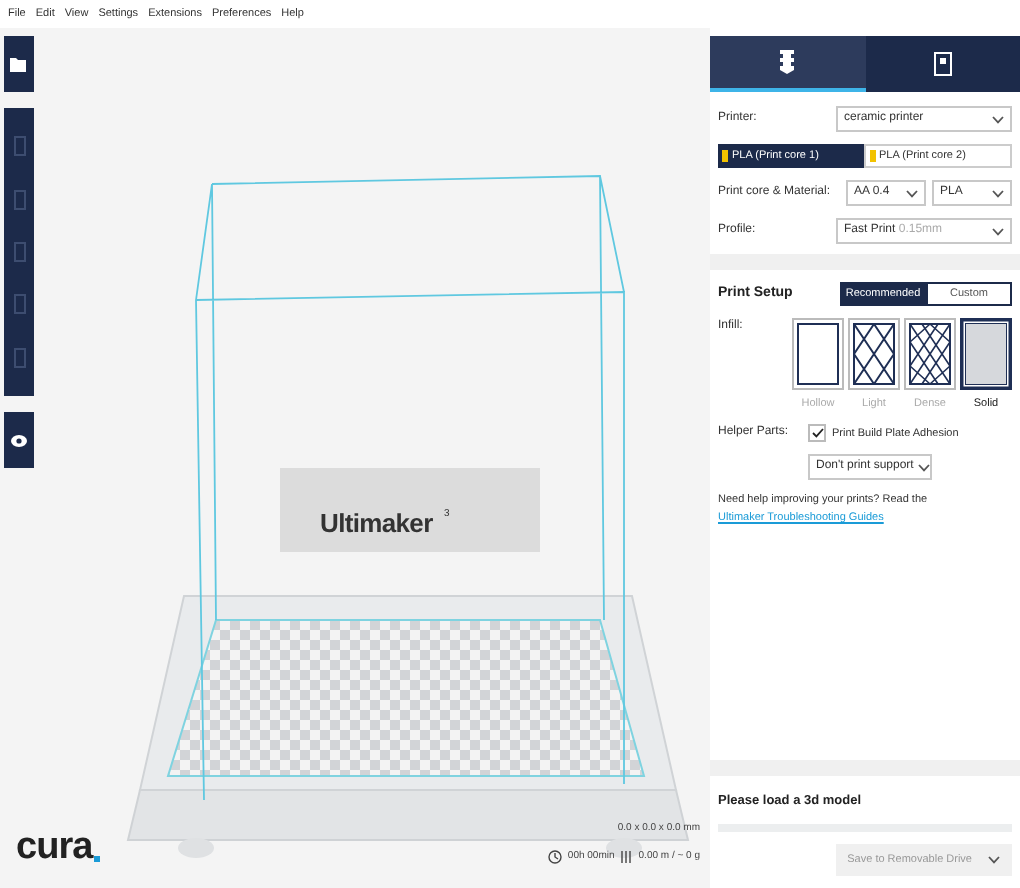 The image size is (1020, 888). Describe the element at coordinates (818, 354) in the screenshot. I see `hollow-infill-icon` at that location.